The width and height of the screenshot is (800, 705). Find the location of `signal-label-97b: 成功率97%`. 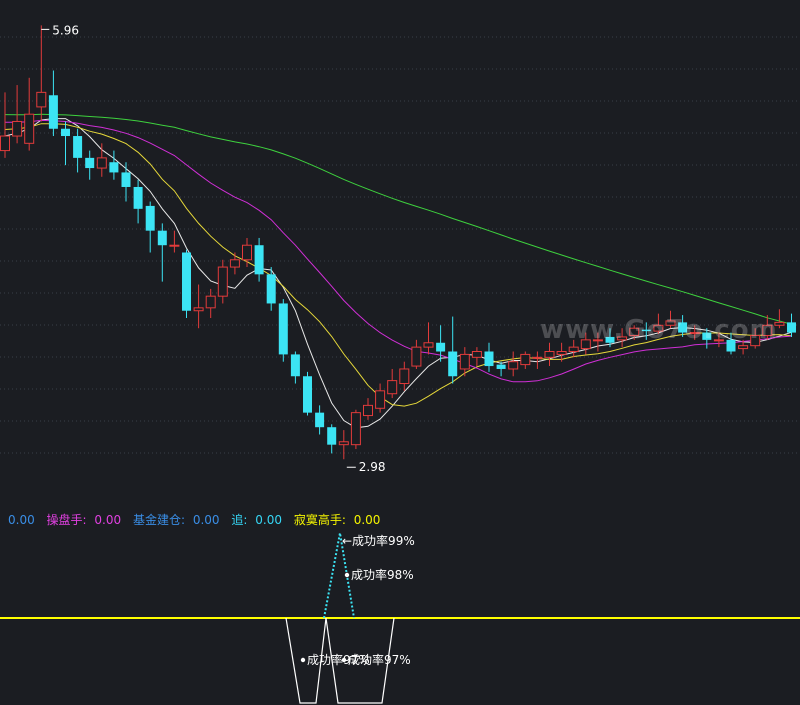

signal-label-97b: 成功率97% is located at coordinates (379, 659).